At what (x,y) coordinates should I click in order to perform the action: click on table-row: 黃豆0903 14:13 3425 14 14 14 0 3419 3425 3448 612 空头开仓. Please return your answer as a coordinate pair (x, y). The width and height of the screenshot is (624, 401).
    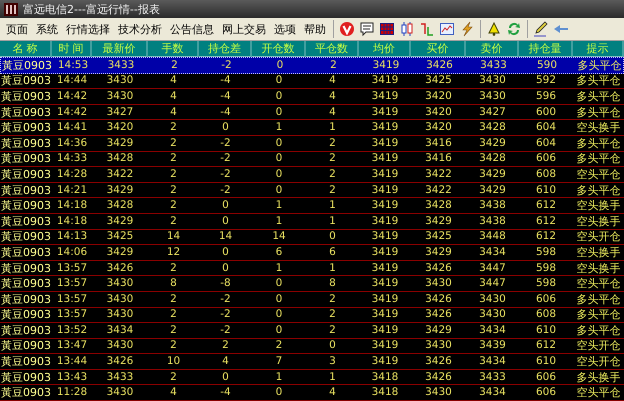
    Looking at the image, I should click on (312, 238).